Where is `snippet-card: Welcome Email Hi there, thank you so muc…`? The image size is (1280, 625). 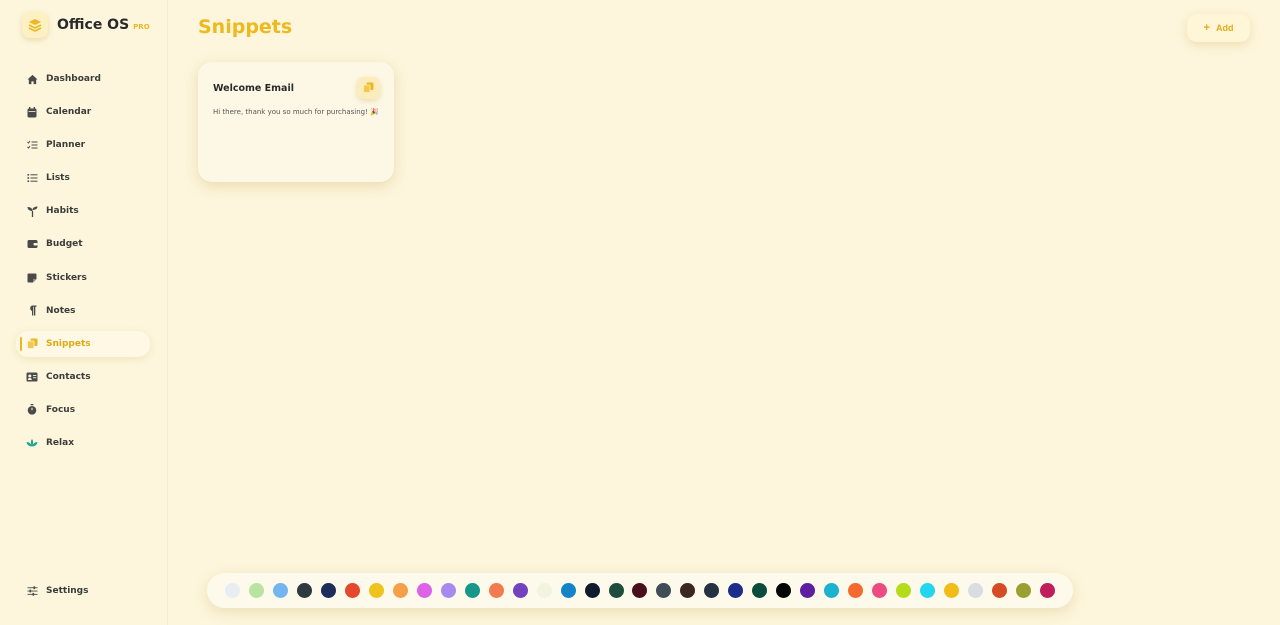
snippet-card: Welcome Email Hi there, thank you so muc… is located at coordinates (296, 122).